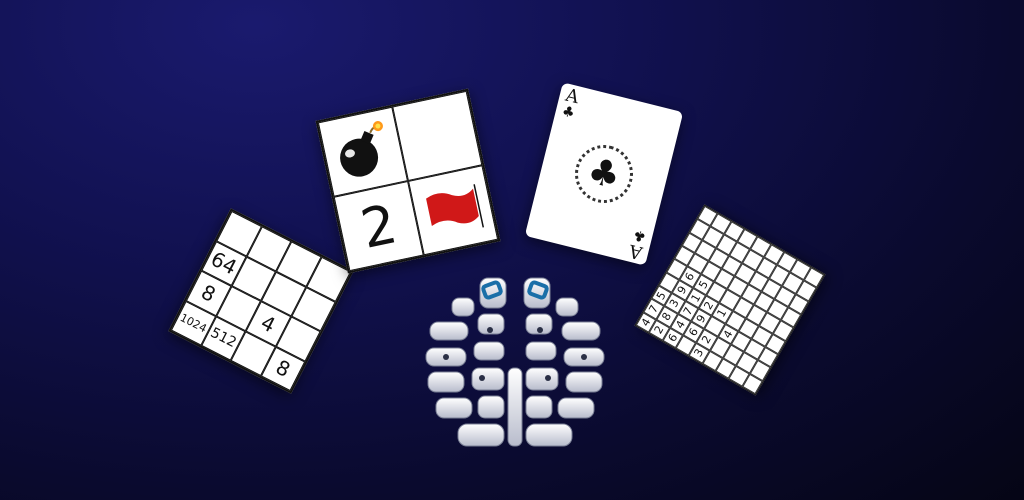 This screenshot has height=500, width=1024. What do you see at coordinates (571, 103) in the screenshot?
I see `card-corner-top: A ♣` at bounding box center [571, 103].